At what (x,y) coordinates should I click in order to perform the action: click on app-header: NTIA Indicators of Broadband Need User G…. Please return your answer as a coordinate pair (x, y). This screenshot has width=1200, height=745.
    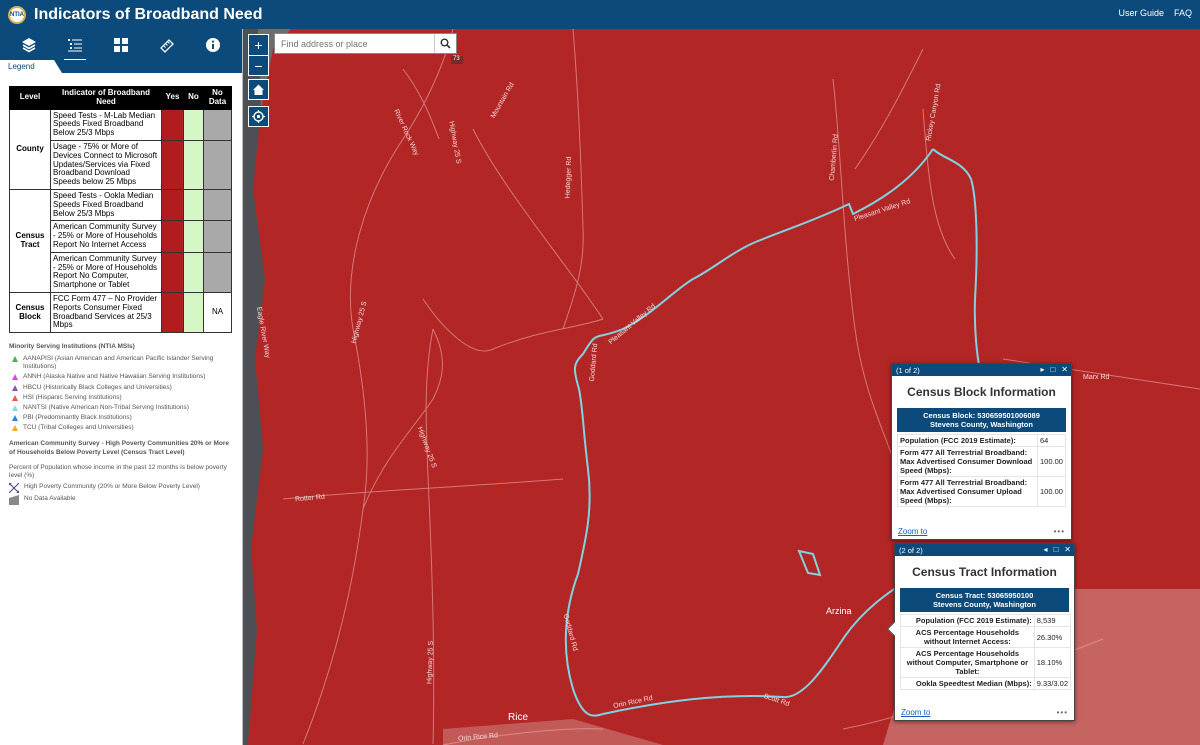
    Looking at the image, I should click on (600, 14).